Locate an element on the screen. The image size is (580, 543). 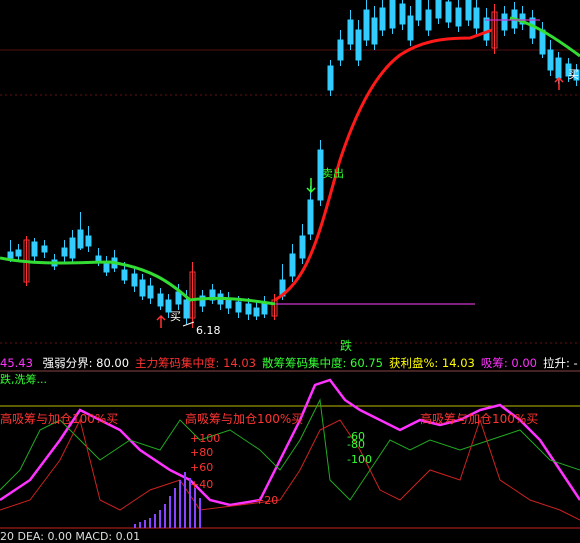
info-item: 吸筹: 0.00 is located at coordinates (508, 363).